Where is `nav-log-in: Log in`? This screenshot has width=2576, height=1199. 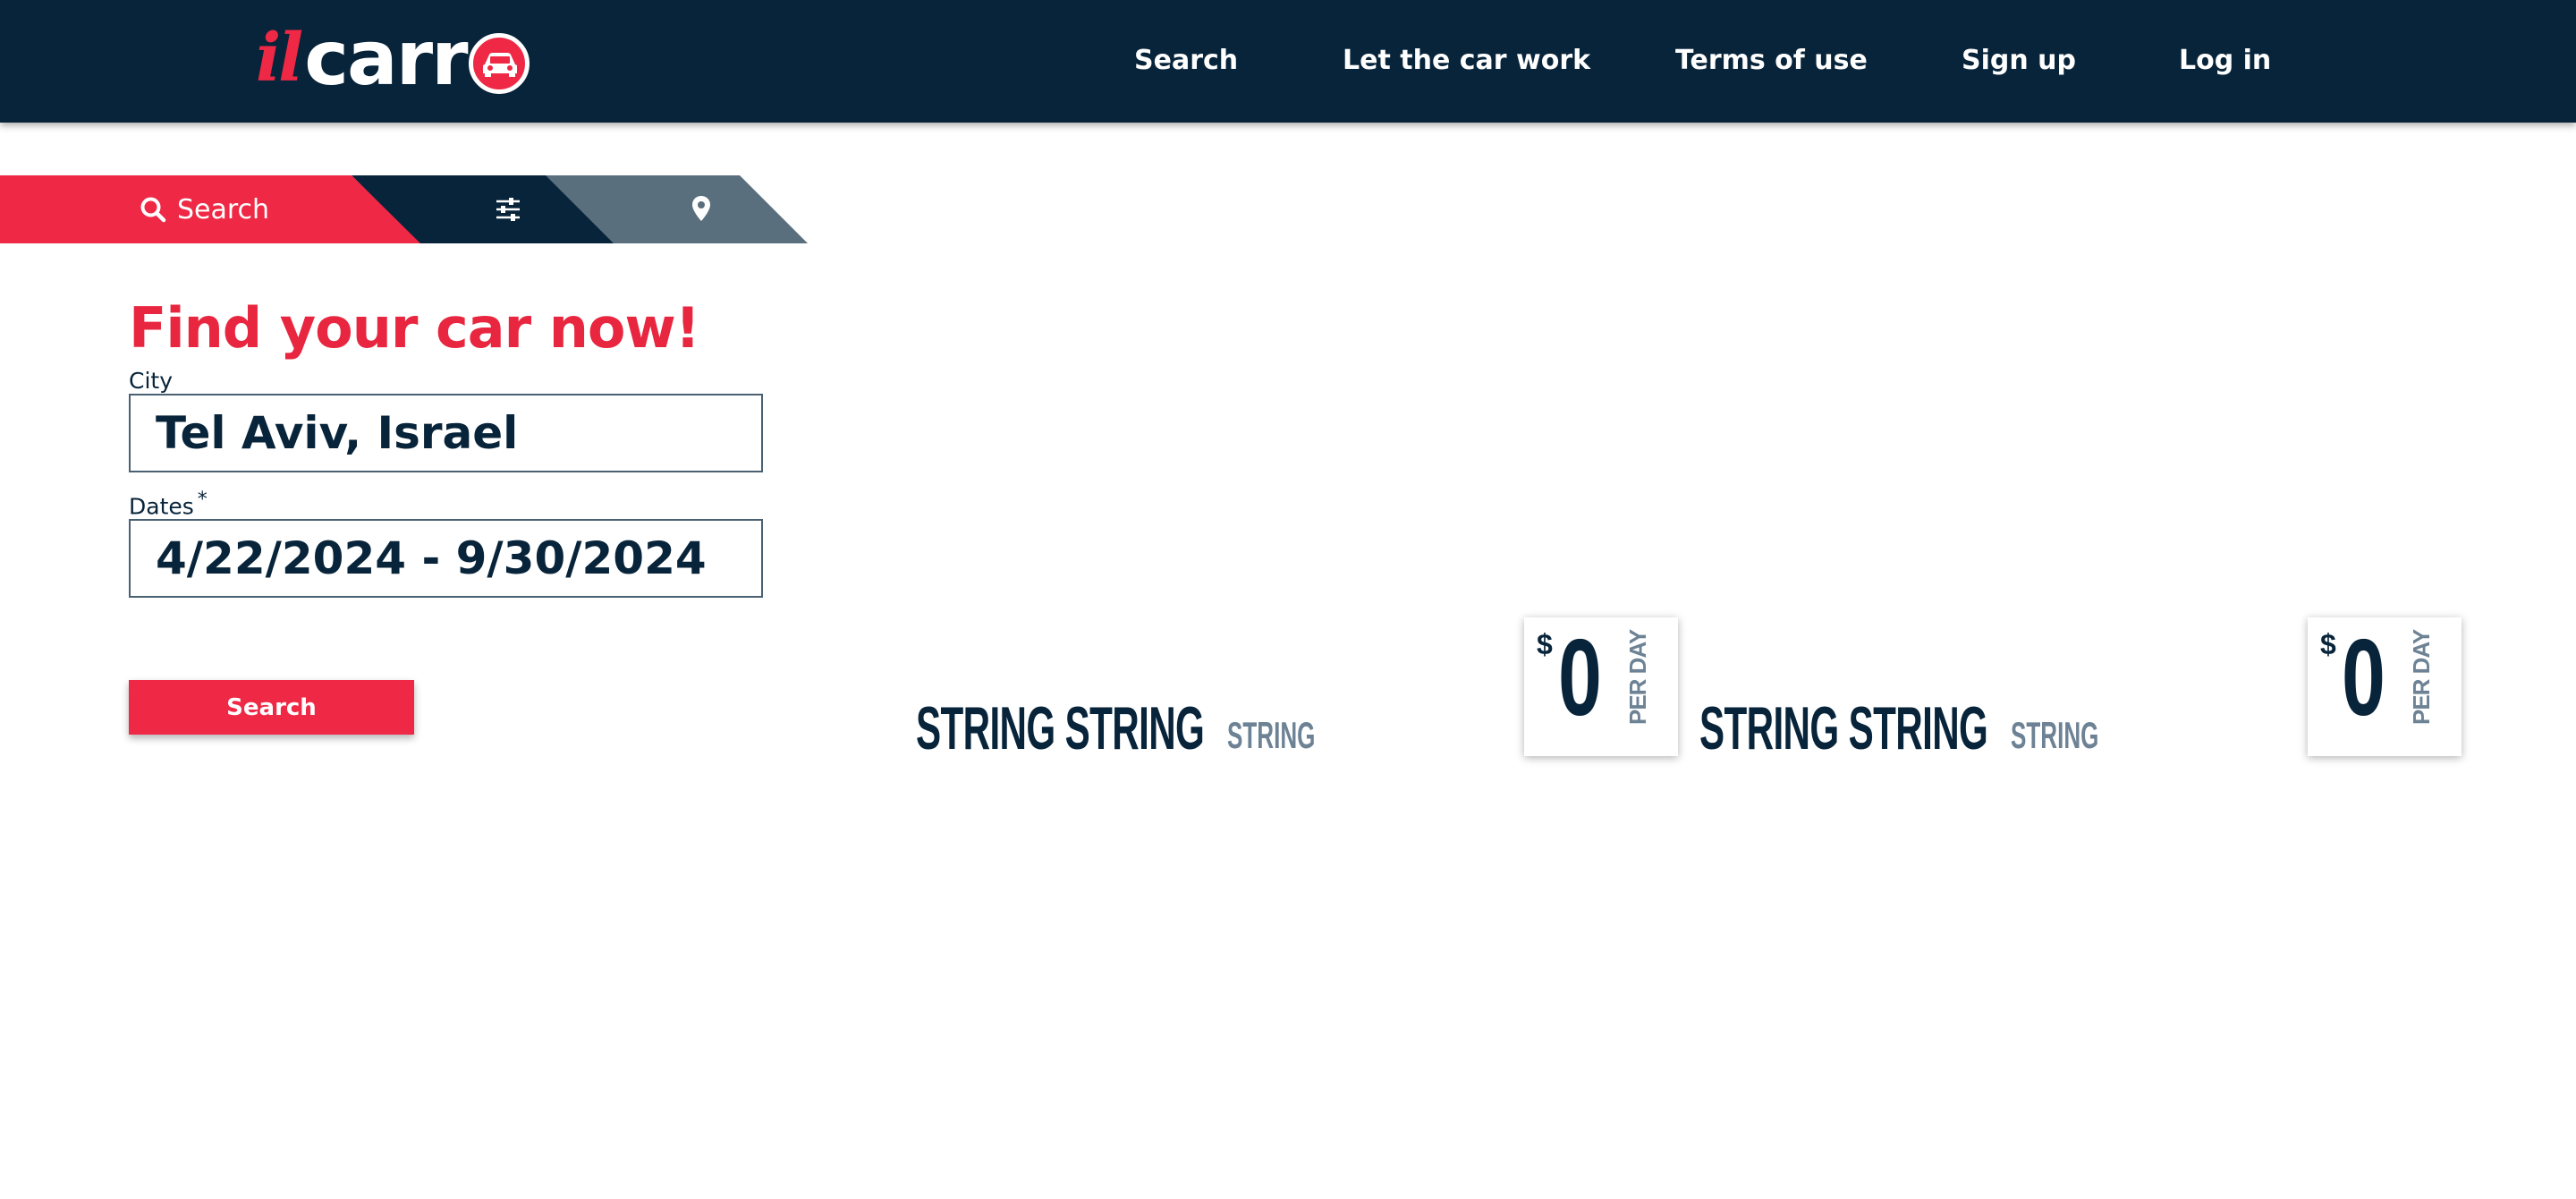
nav-log-in: Log in is located at coordinates (2225, 60).